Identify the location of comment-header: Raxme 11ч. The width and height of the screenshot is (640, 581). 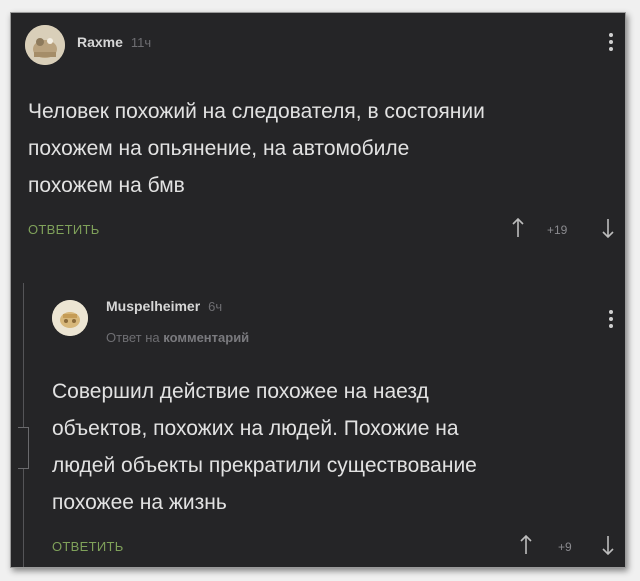
(114, 42).